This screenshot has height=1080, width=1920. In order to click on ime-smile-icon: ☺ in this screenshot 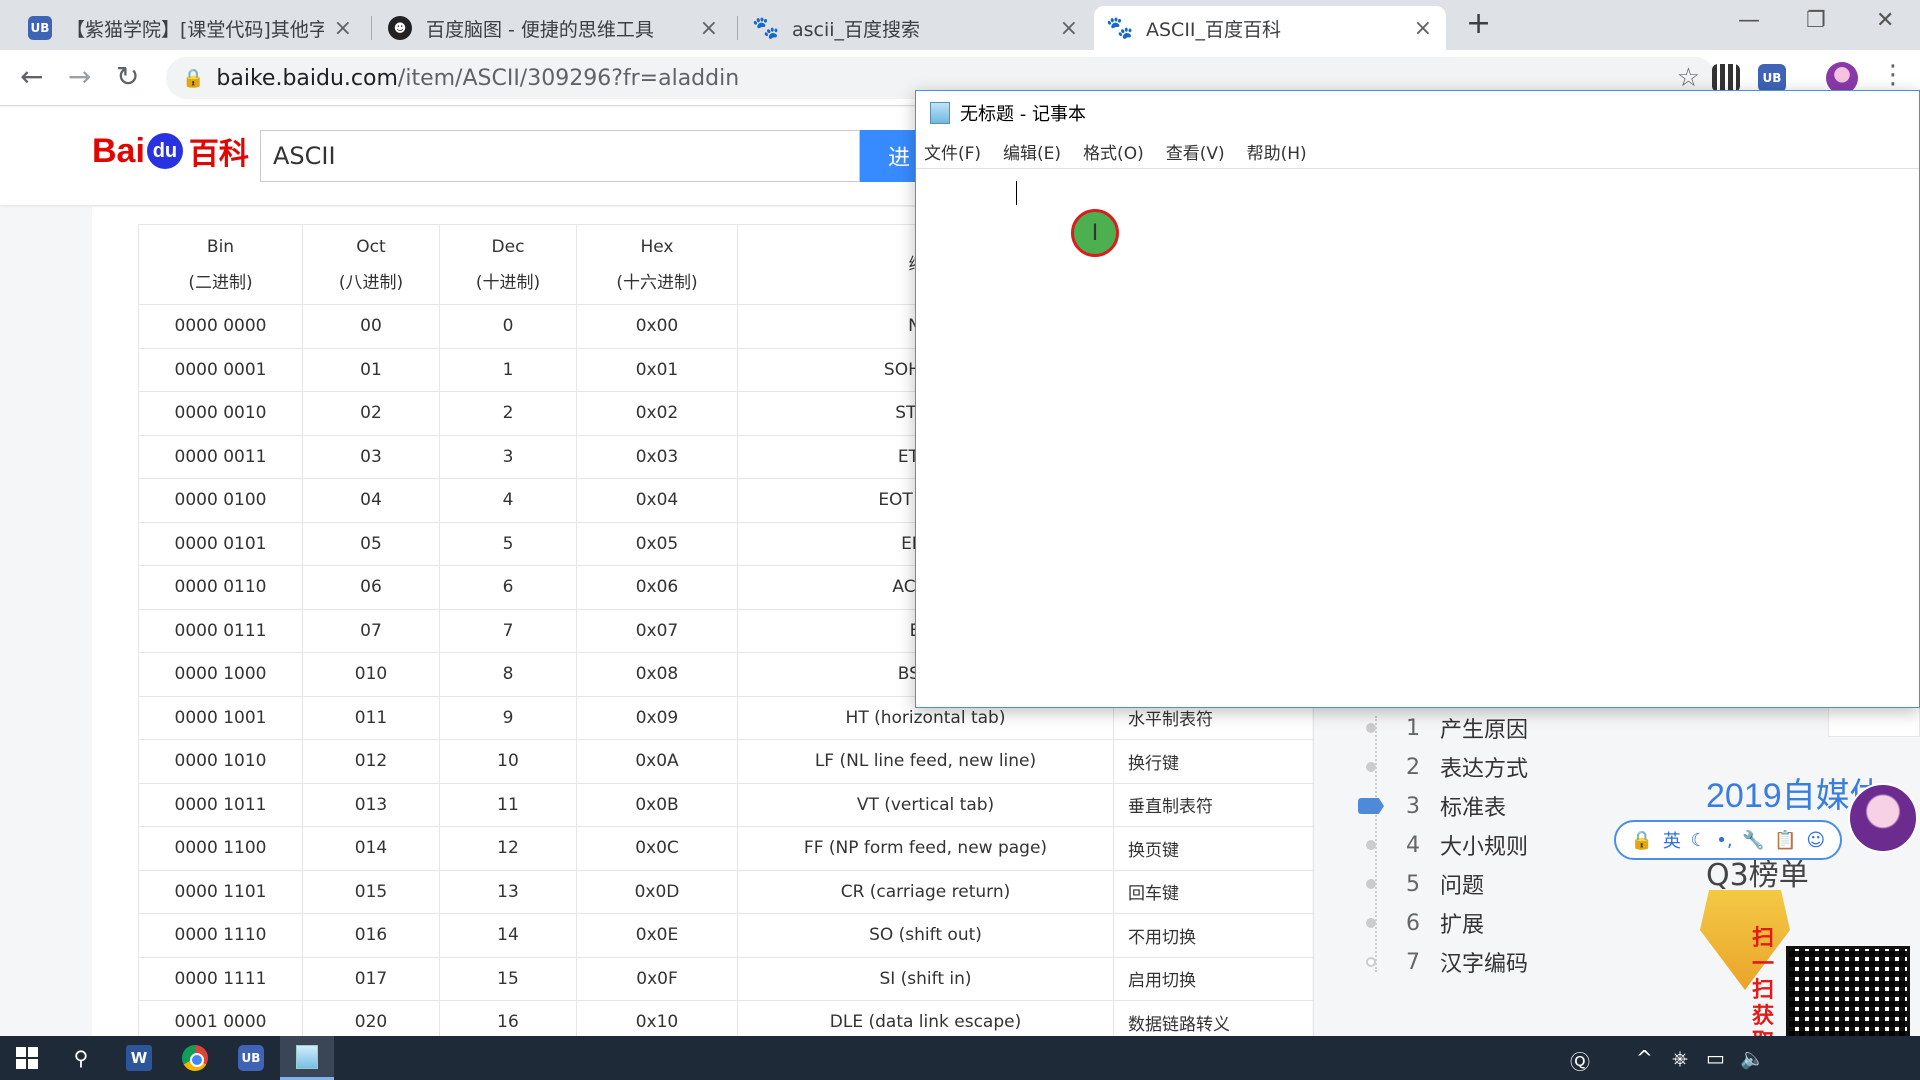, I will do `click(1815, 840)`.